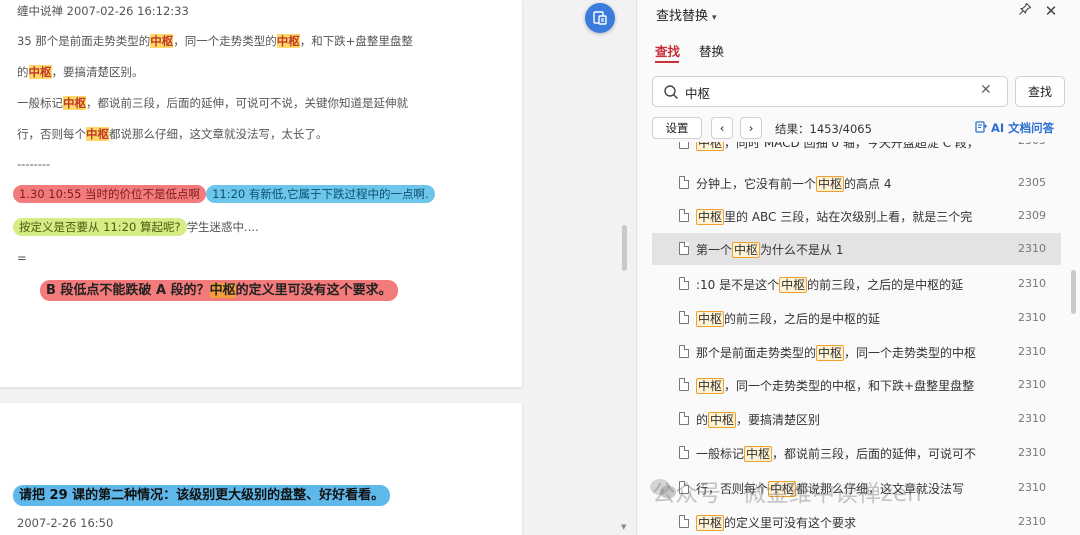  What do you see at coordinates (320, 194) in the screenshot?
I see `blue-highlight: 11:20 有新低,它属于下跌过程中的一点啊.` at bounding box center [320, 194].